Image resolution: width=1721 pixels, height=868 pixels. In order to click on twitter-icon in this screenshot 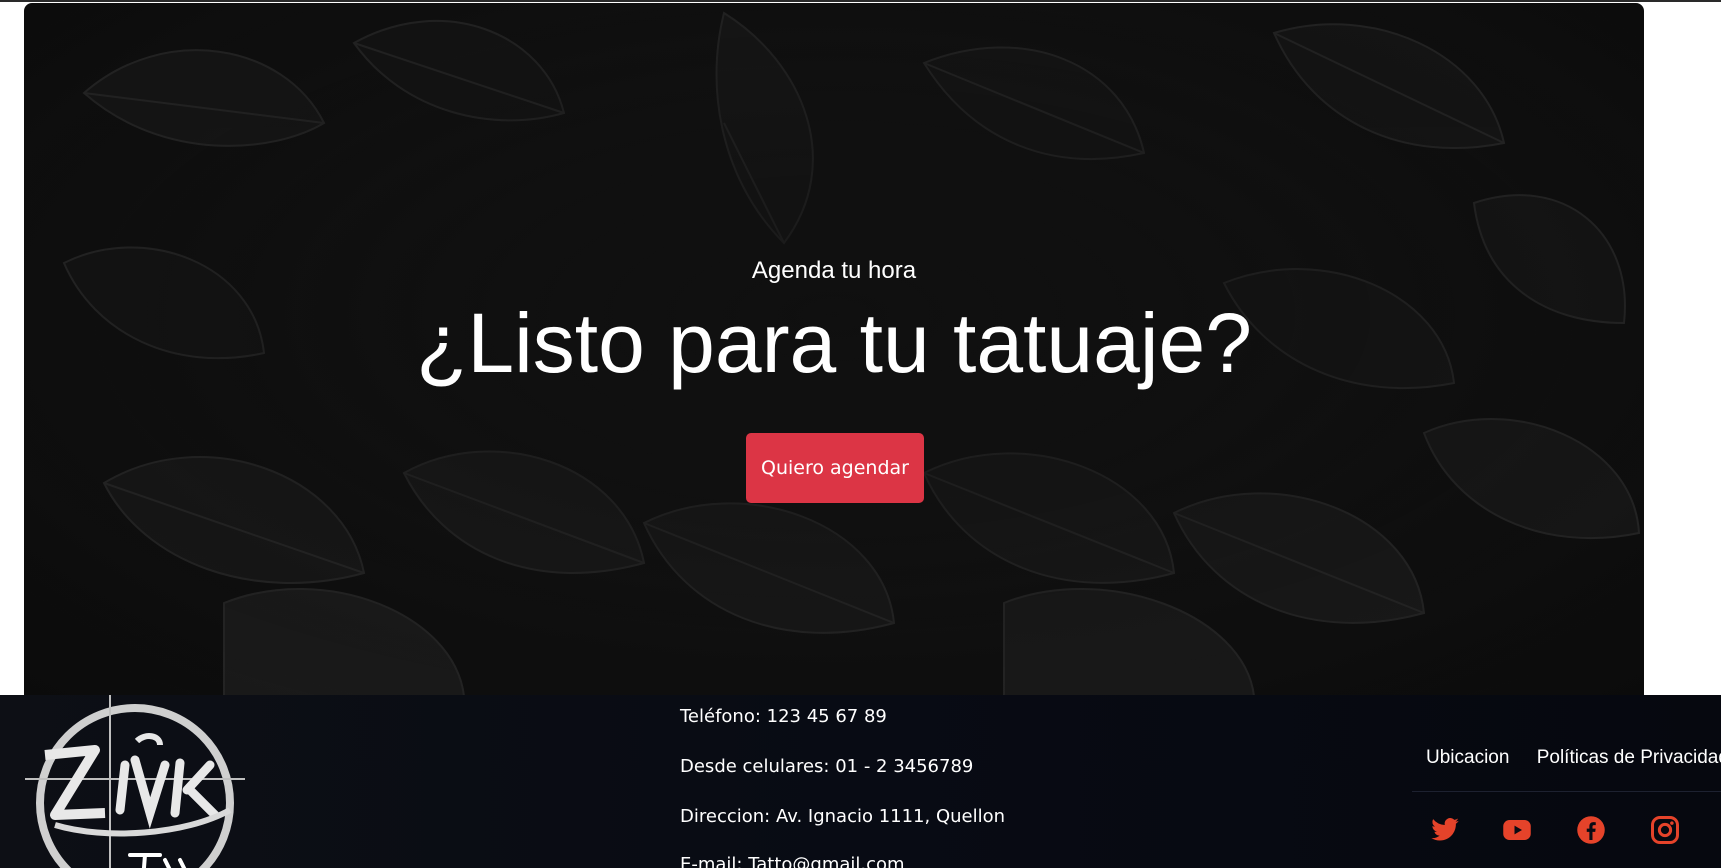, I will do `click(1445, 830)`.